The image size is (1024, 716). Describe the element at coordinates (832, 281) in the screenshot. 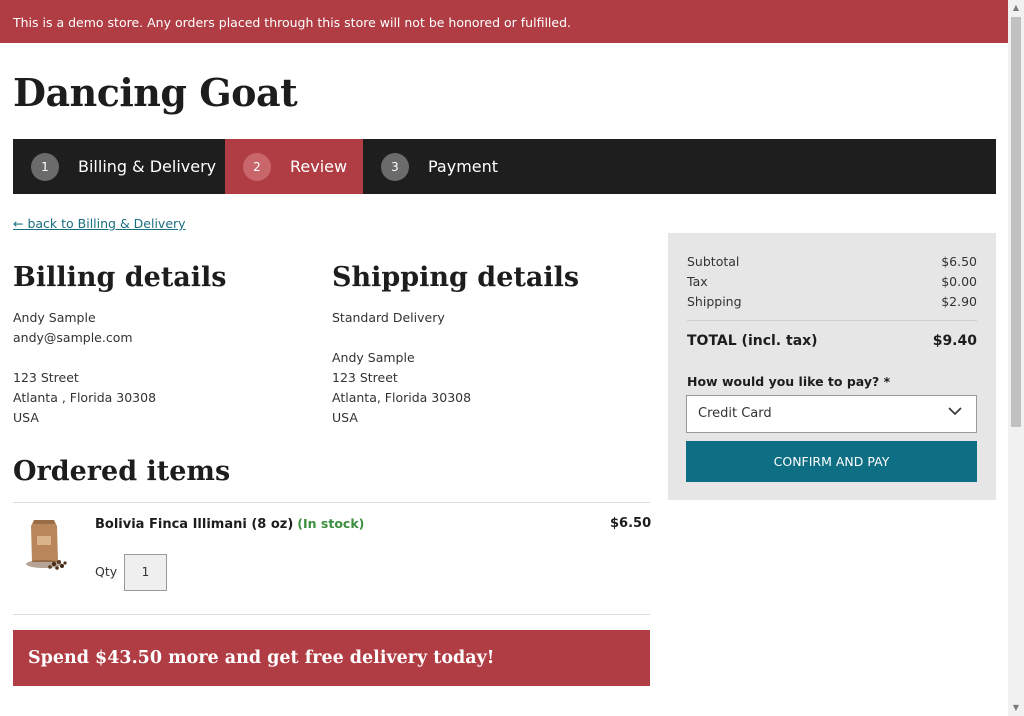

I see `tax-row: Tax $0.00` at that location.